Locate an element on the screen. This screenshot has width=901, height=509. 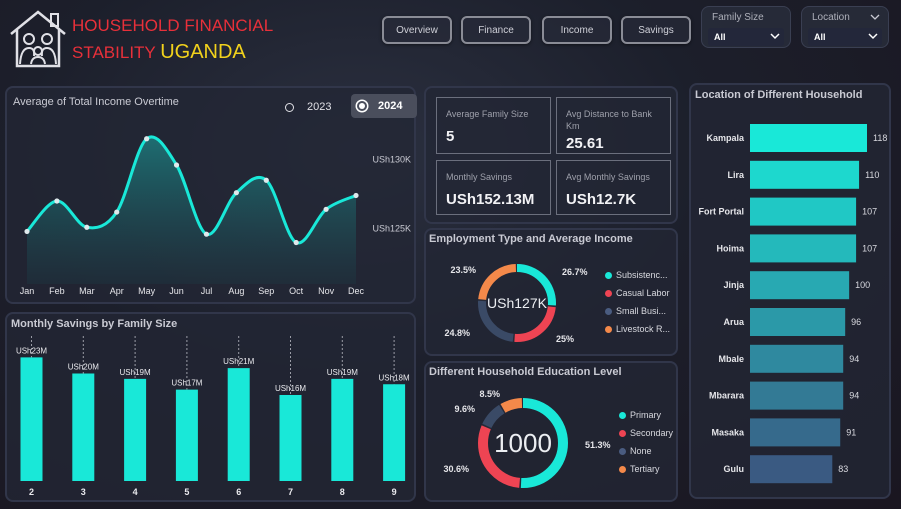
income-point-oct is located at coordinates (296, 242).